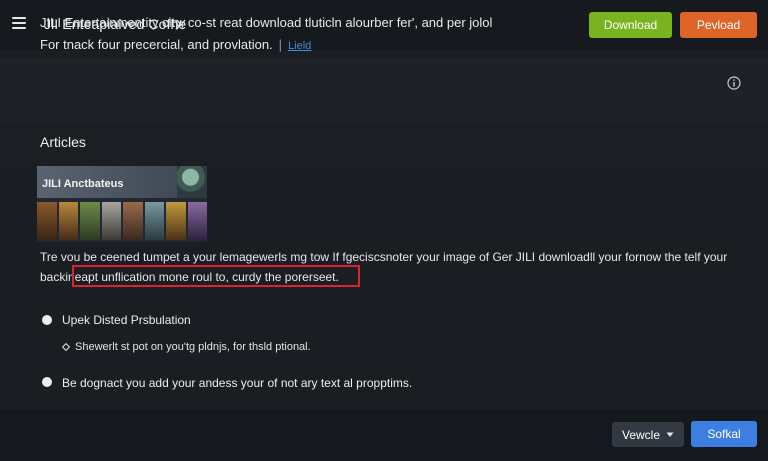  Describe the element at coordinates (299, 46) in the screenshot. I see `intro-link: Lield` at that location.